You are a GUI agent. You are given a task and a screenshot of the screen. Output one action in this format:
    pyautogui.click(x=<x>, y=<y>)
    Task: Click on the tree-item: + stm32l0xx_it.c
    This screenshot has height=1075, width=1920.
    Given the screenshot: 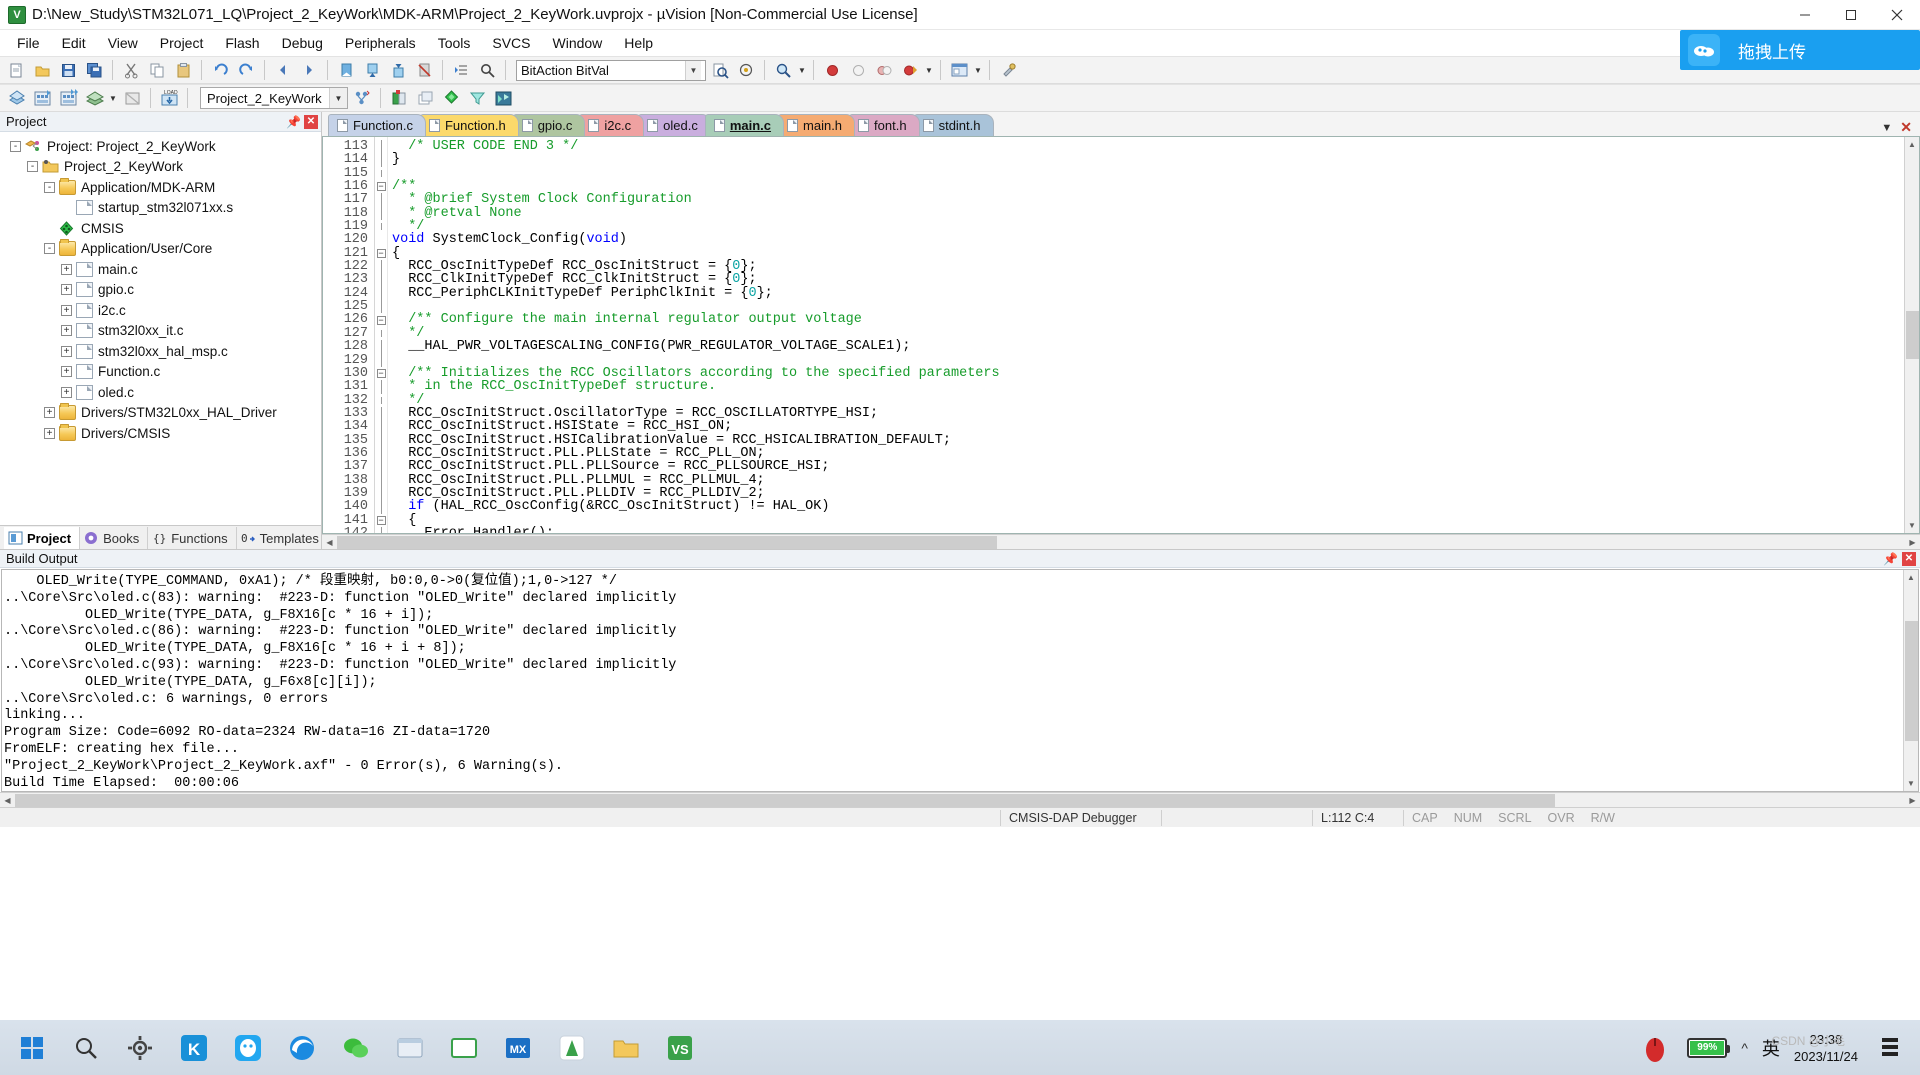 What is the action you would take?
    pyautogui.click(x=160, y=331)
    